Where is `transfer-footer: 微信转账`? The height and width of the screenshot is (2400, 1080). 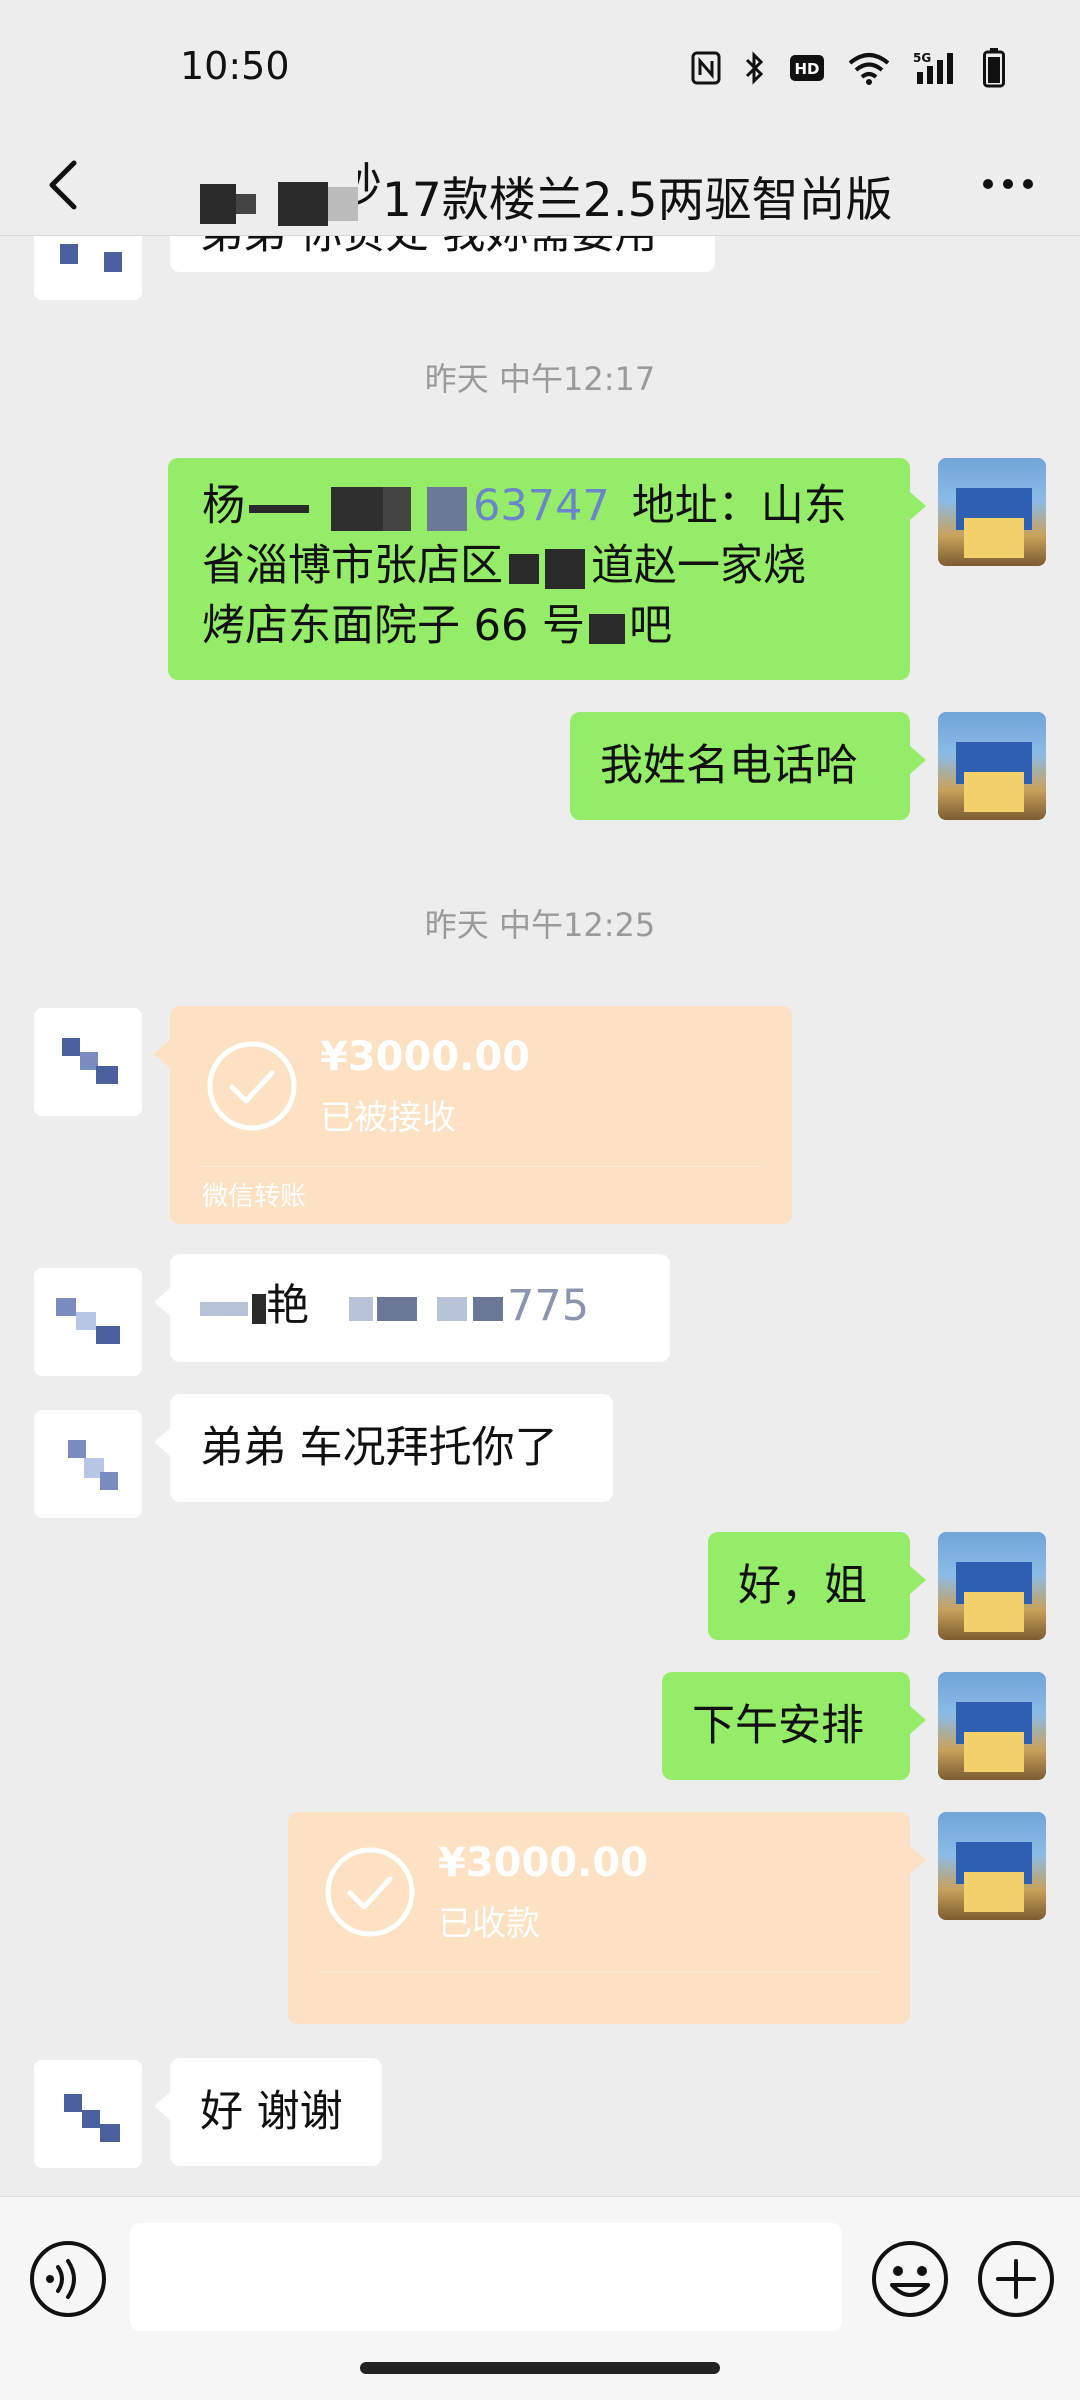 transfer-footer: 微信转账 is located at coordinates (254, 1197).